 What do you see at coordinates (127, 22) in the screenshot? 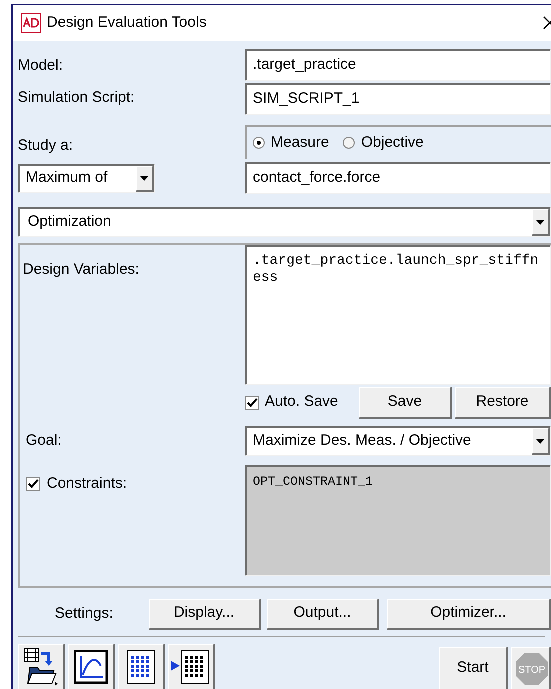
I see `window-title: Design Evaluation Tools` at bounding box center [127, 22].